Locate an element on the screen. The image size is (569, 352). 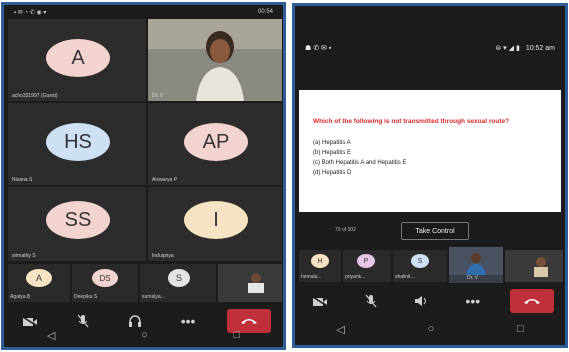
call-controls: ••• is located at coordinates (430, 301).